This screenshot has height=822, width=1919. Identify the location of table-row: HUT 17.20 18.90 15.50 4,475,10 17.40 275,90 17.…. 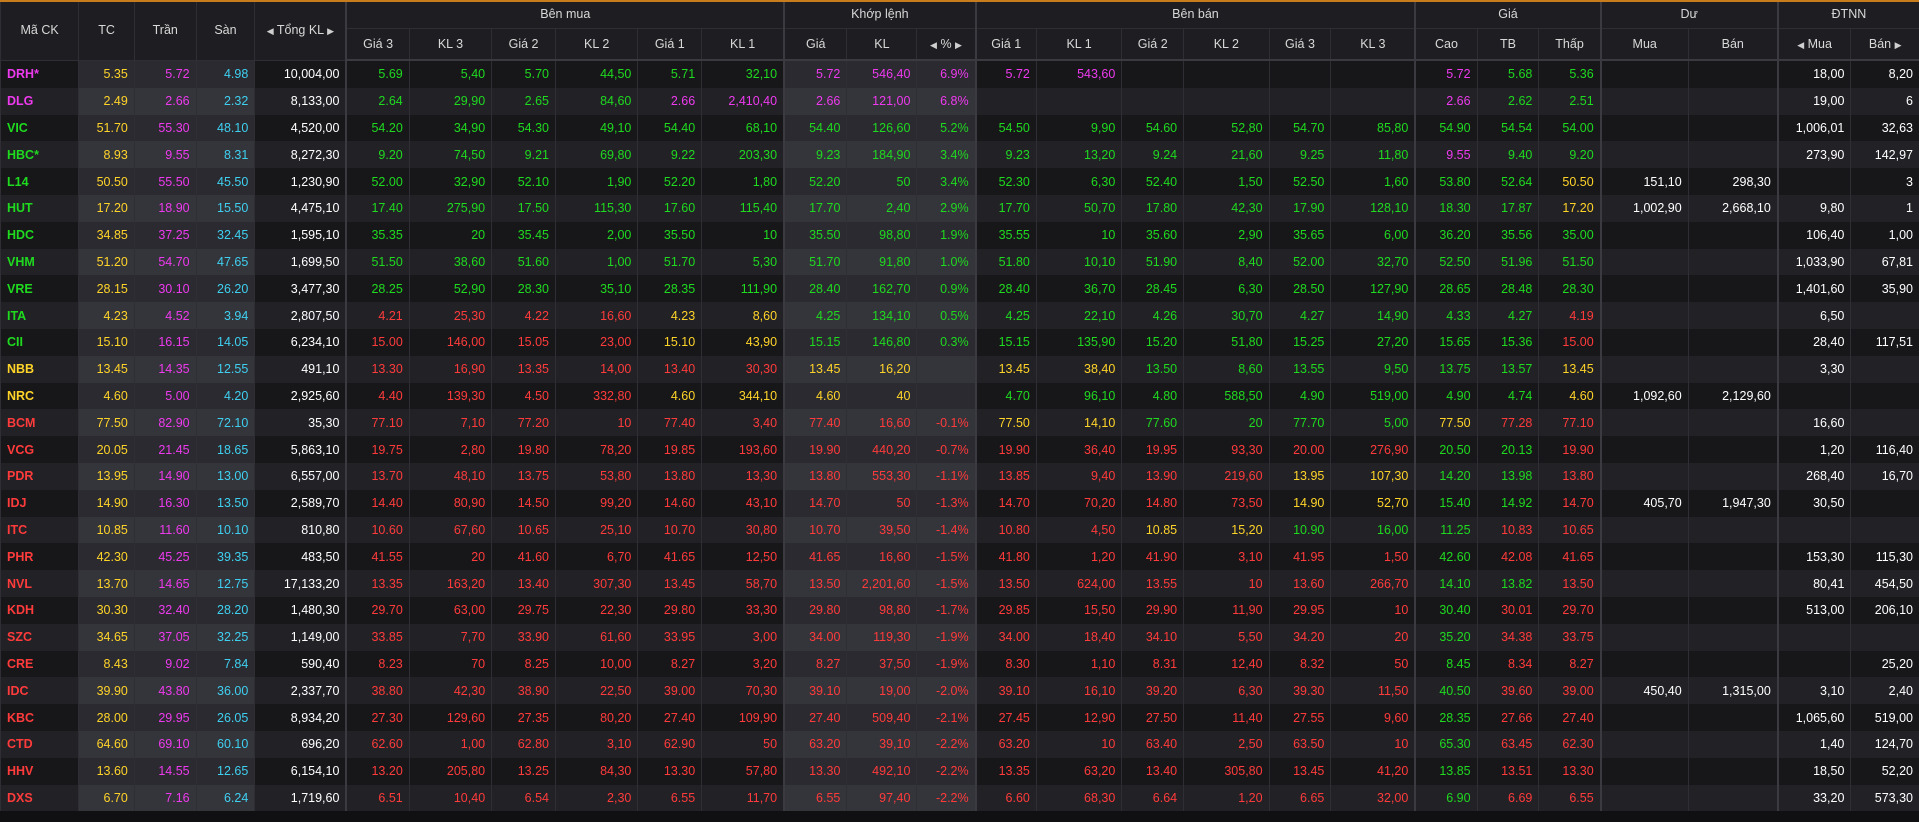
(959, 208).